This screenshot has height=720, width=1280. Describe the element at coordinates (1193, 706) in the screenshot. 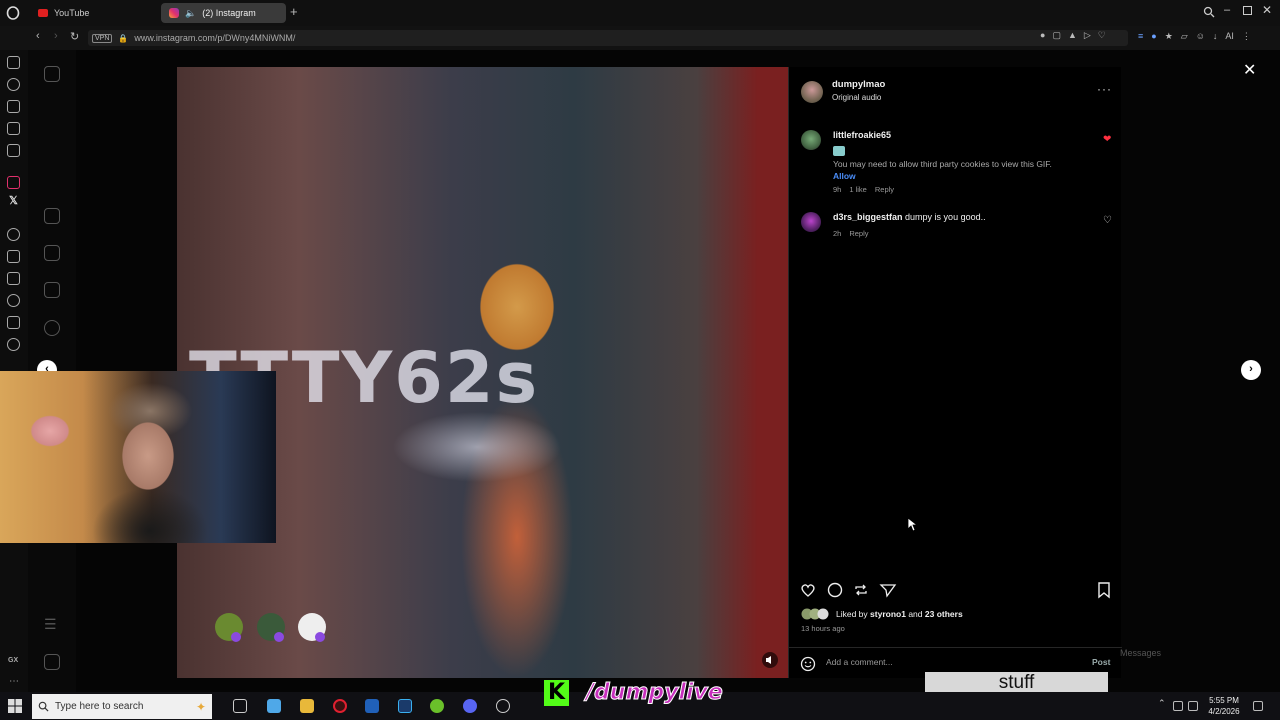

I see `network-icon` at that location.